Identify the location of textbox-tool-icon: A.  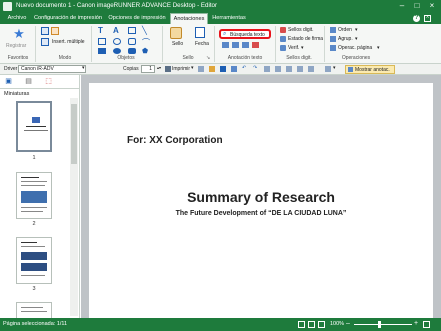
(116, 30).